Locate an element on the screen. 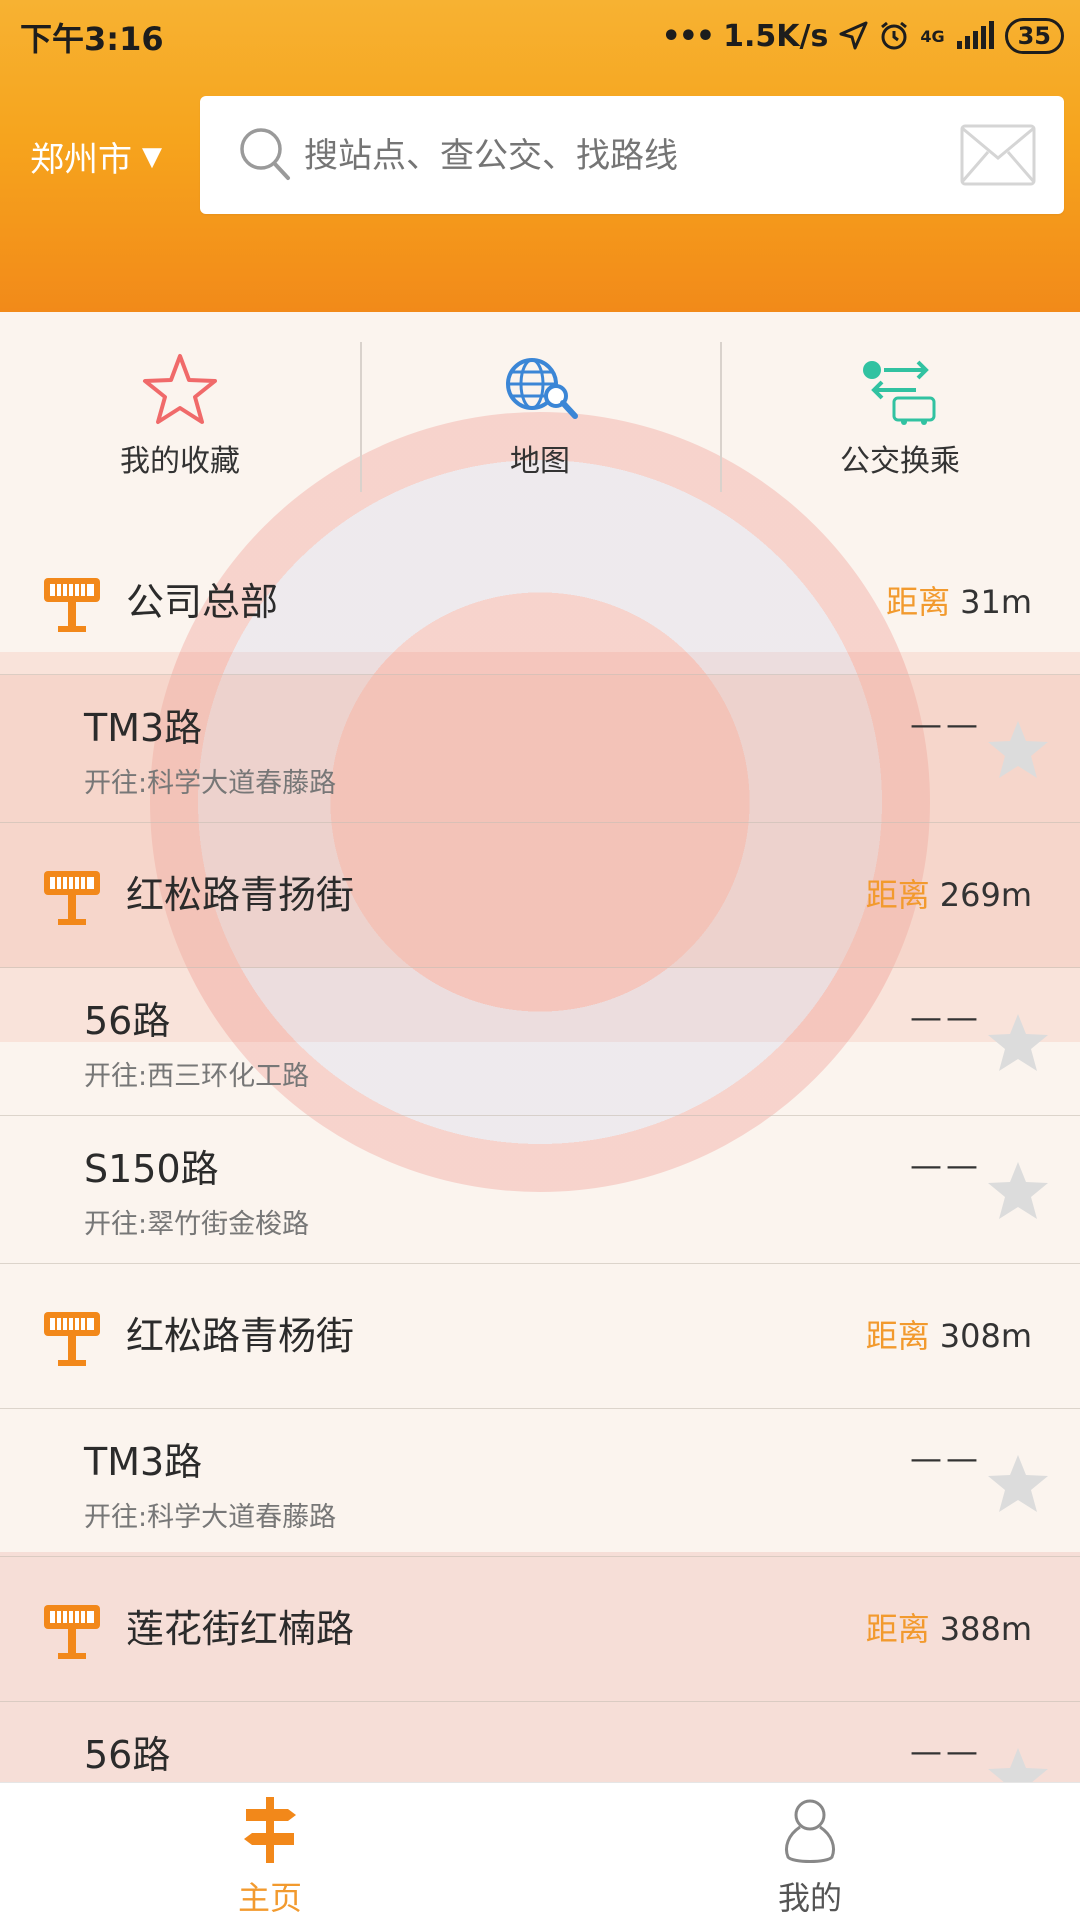  stop-distance: 距离 308m is located at coordinates (949, 1336).